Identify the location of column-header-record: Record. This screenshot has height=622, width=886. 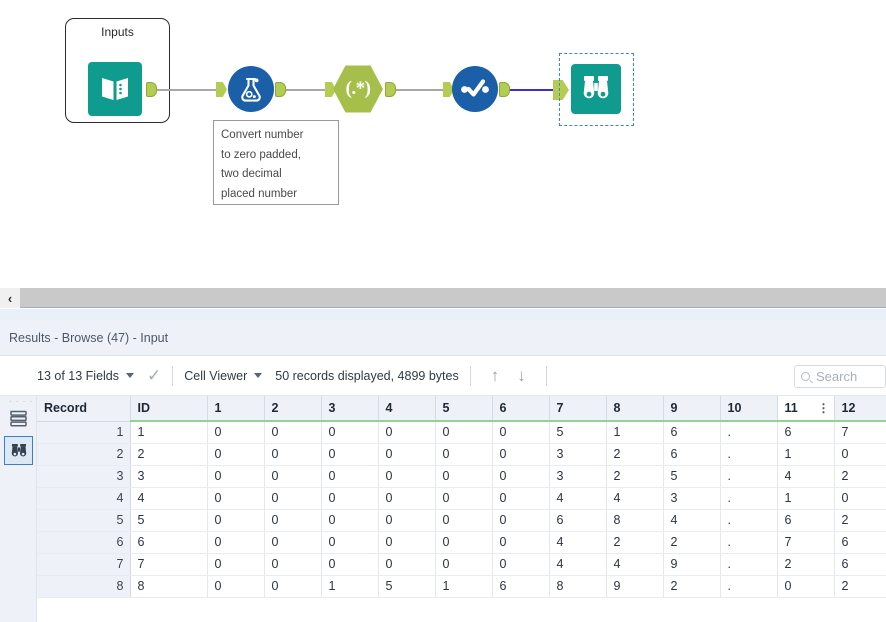
(84, 409).